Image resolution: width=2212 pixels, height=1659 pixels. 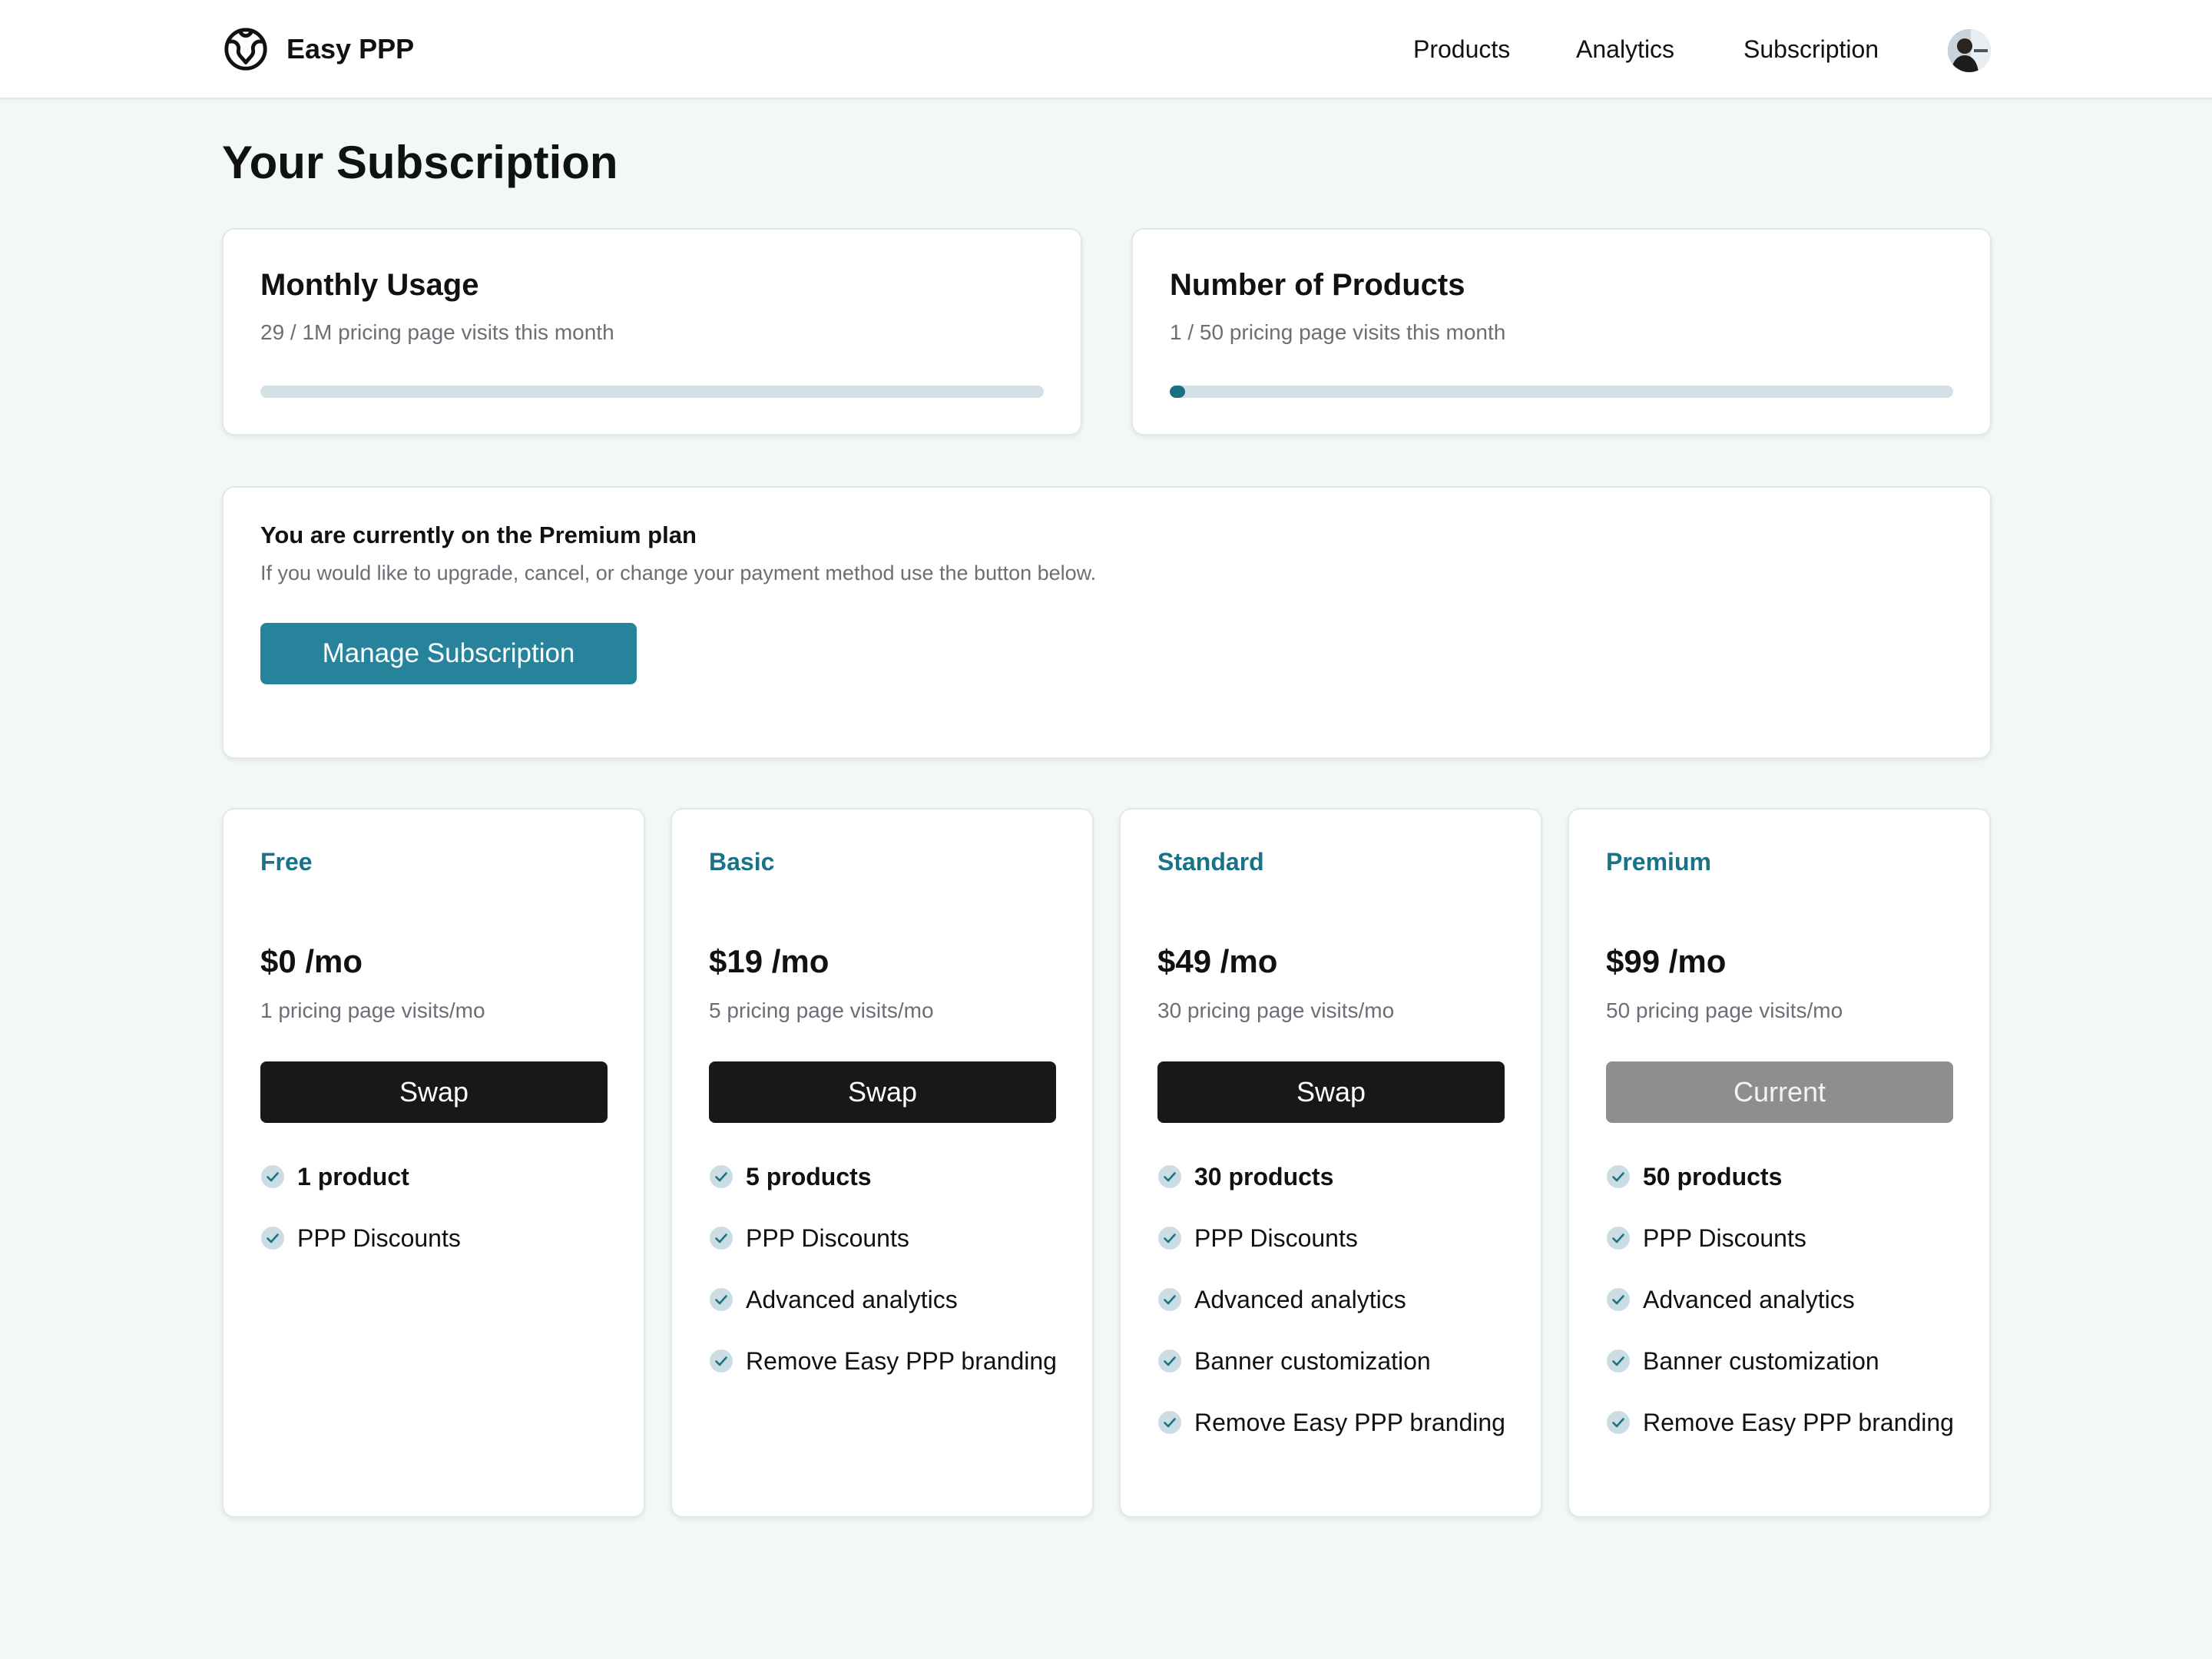 I want to click on usage-card-title: Monthly Usage, so click(x=370, y=285).